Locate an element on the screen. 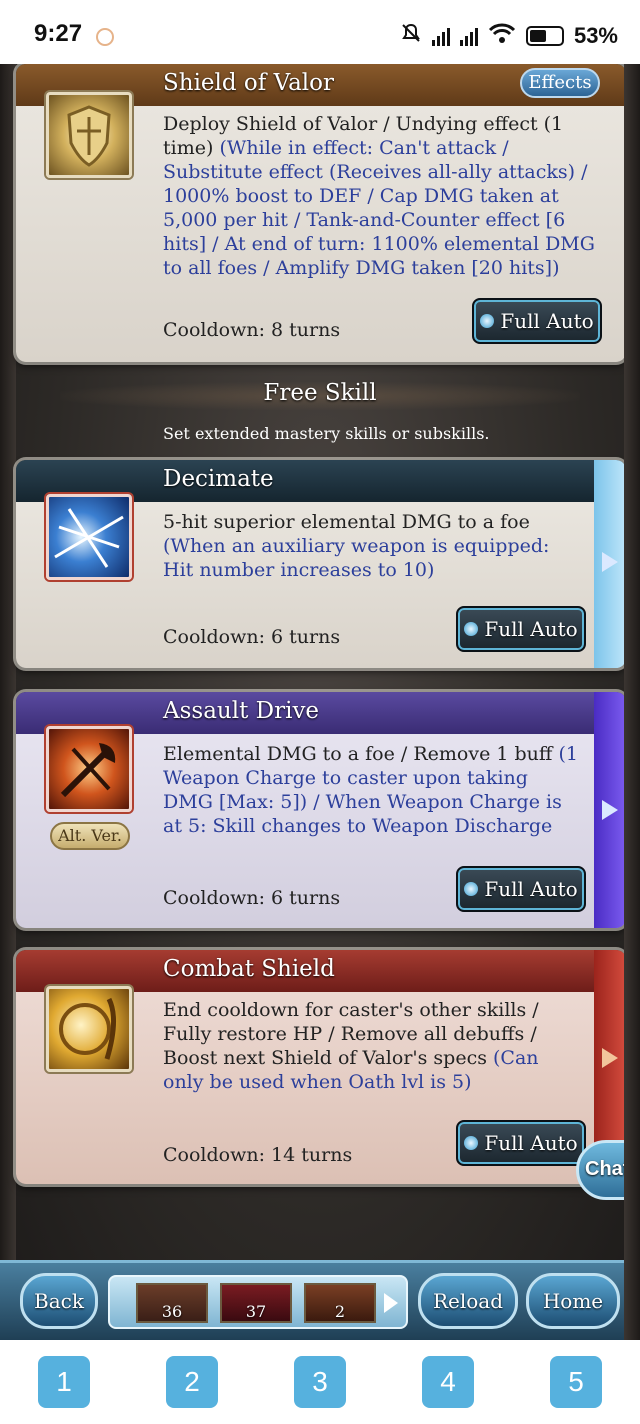 Image resolution: width=640 pixels, height=1424 pixels. back-button: Back is located at coordinates (59, 1301).